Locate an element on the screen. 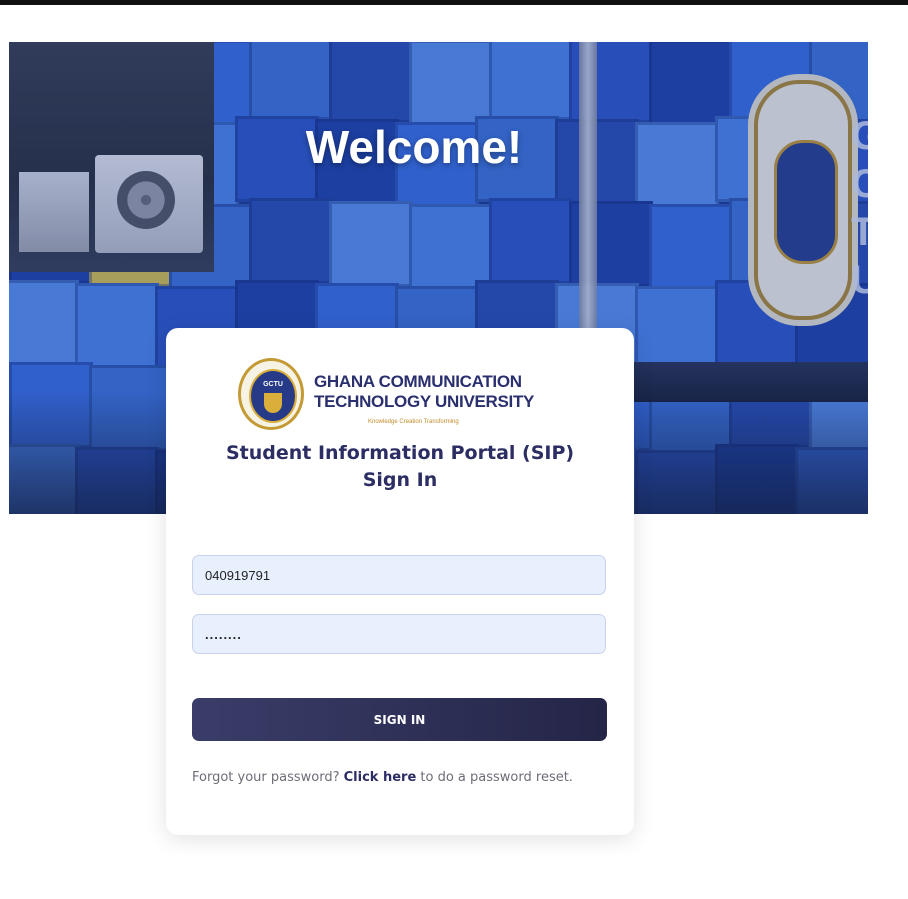  university-seal-icon: GCTU is located at coordinates (271, 394).